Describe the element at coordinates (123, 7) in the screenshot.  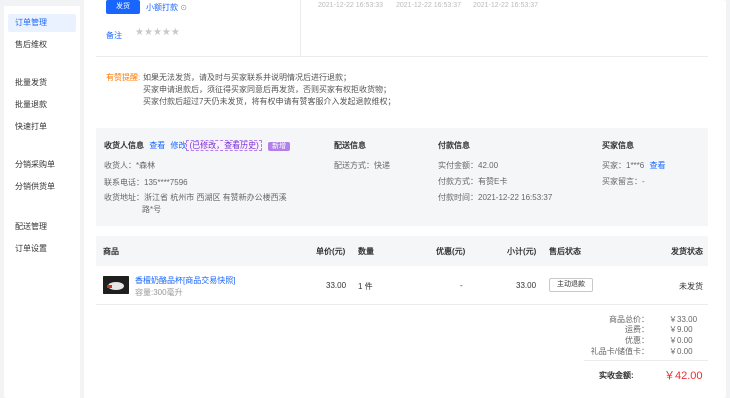
I see `send-button: 发货` at that location.